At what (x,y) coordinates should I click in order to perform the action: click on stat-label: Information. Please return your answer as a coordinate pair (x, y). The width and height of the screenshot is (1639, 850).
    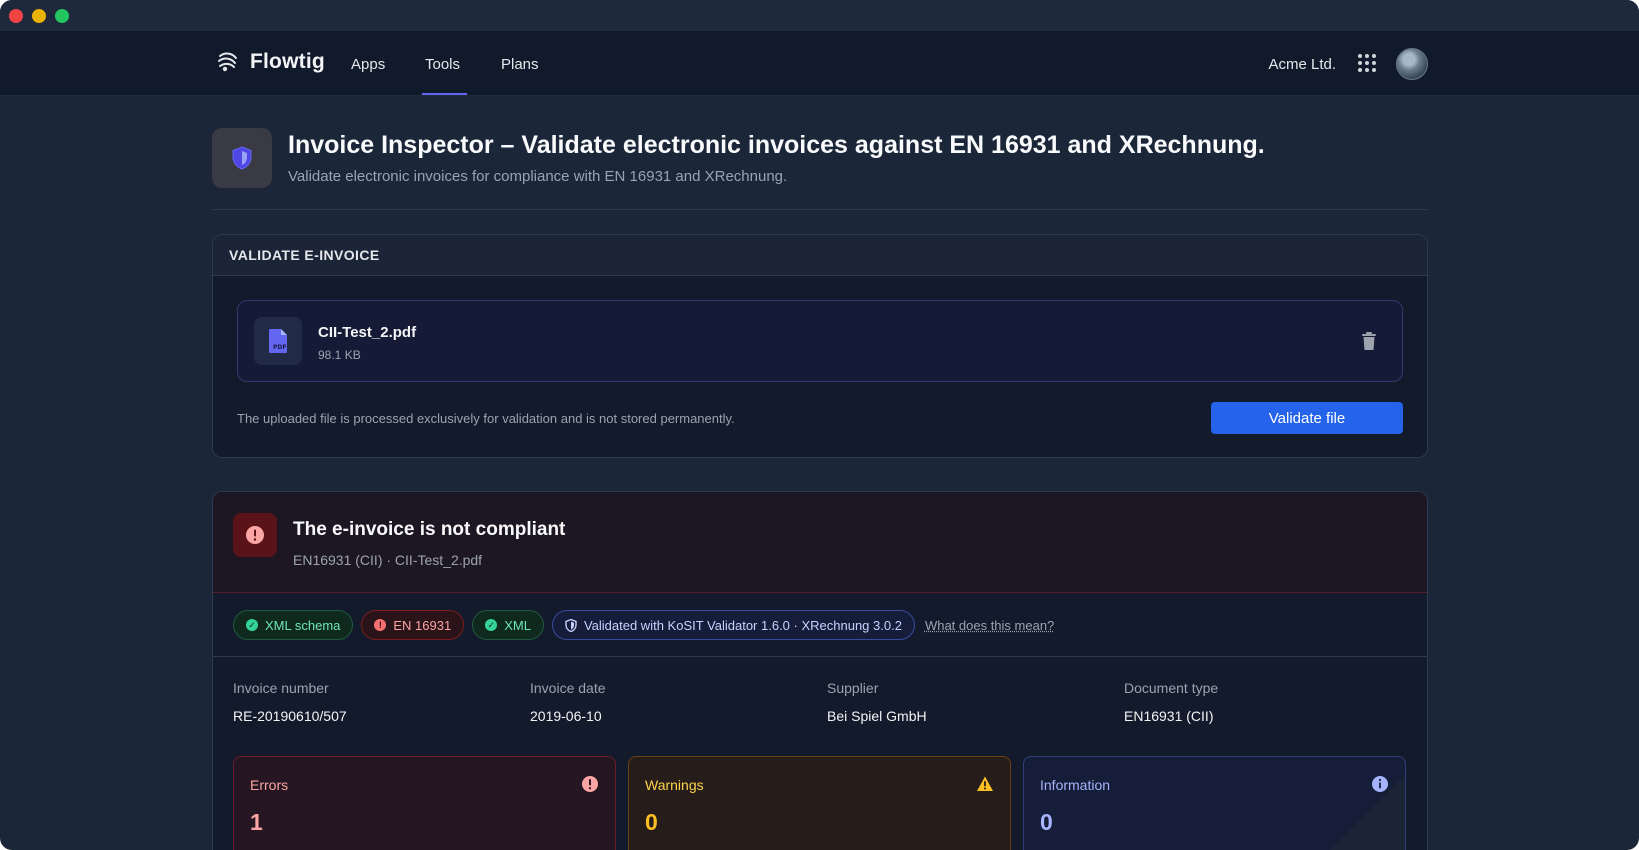
    Looking at the image, I should click on (1075, 785).